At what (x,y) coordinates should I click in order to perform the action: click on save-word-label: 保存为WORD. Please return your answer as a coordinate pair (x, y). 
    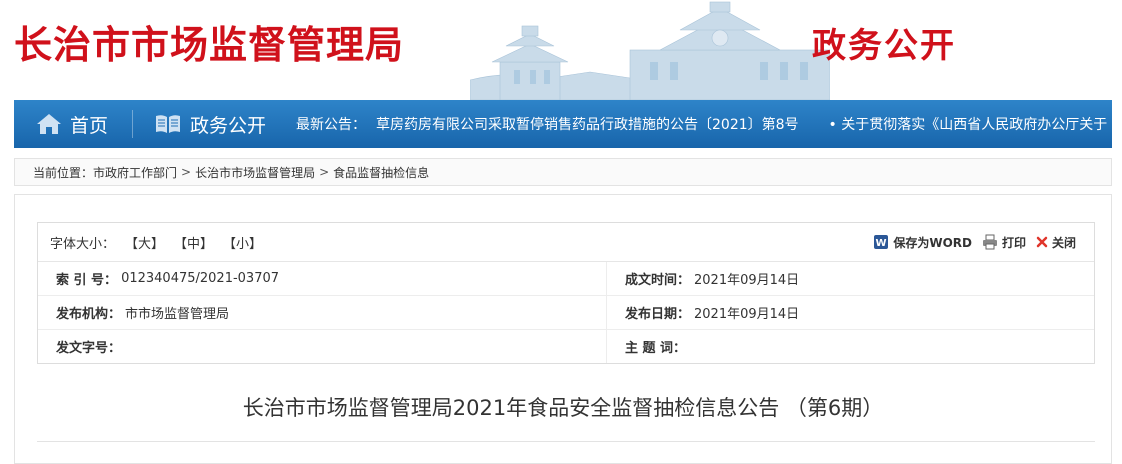
    Looking at the image, I should click on (932, 242).